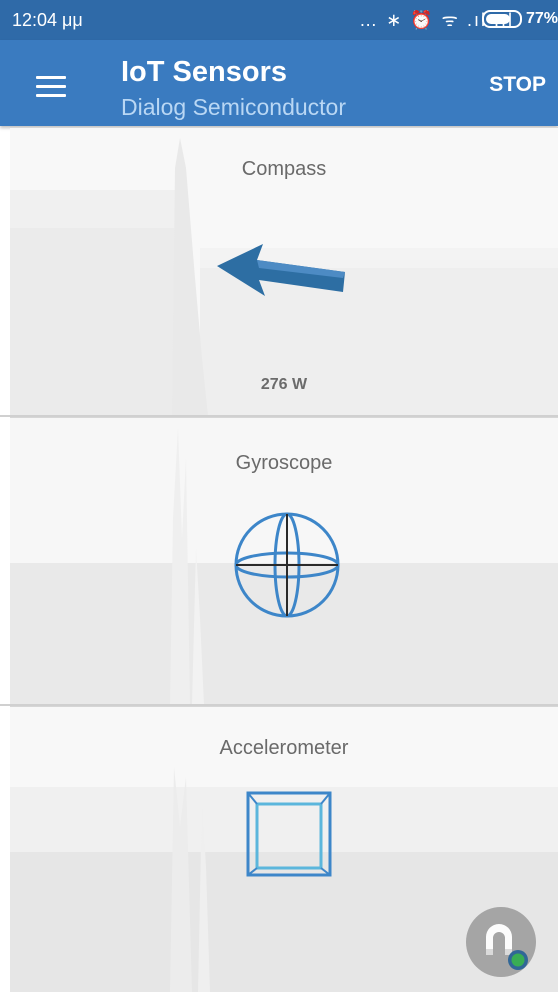  What do you see at coordinates (517, 85) in the screenshot?
I see `stop-button: STOP` at bounding box center [517, 85].